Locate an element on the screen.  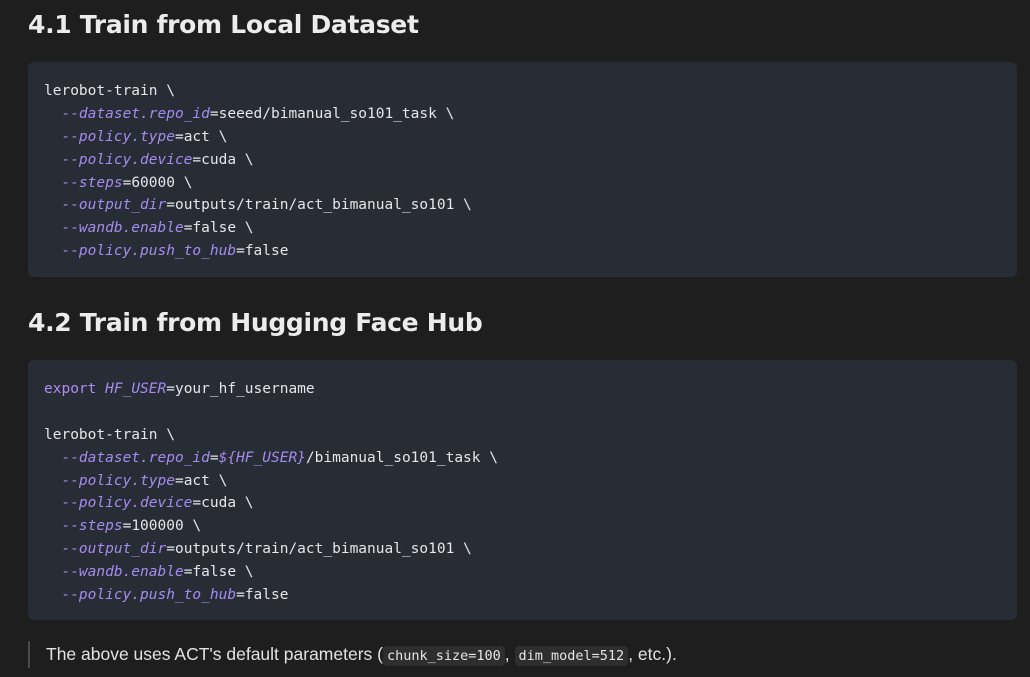
note-text-suffix: , etc.). is located at coordinates (652, 654).